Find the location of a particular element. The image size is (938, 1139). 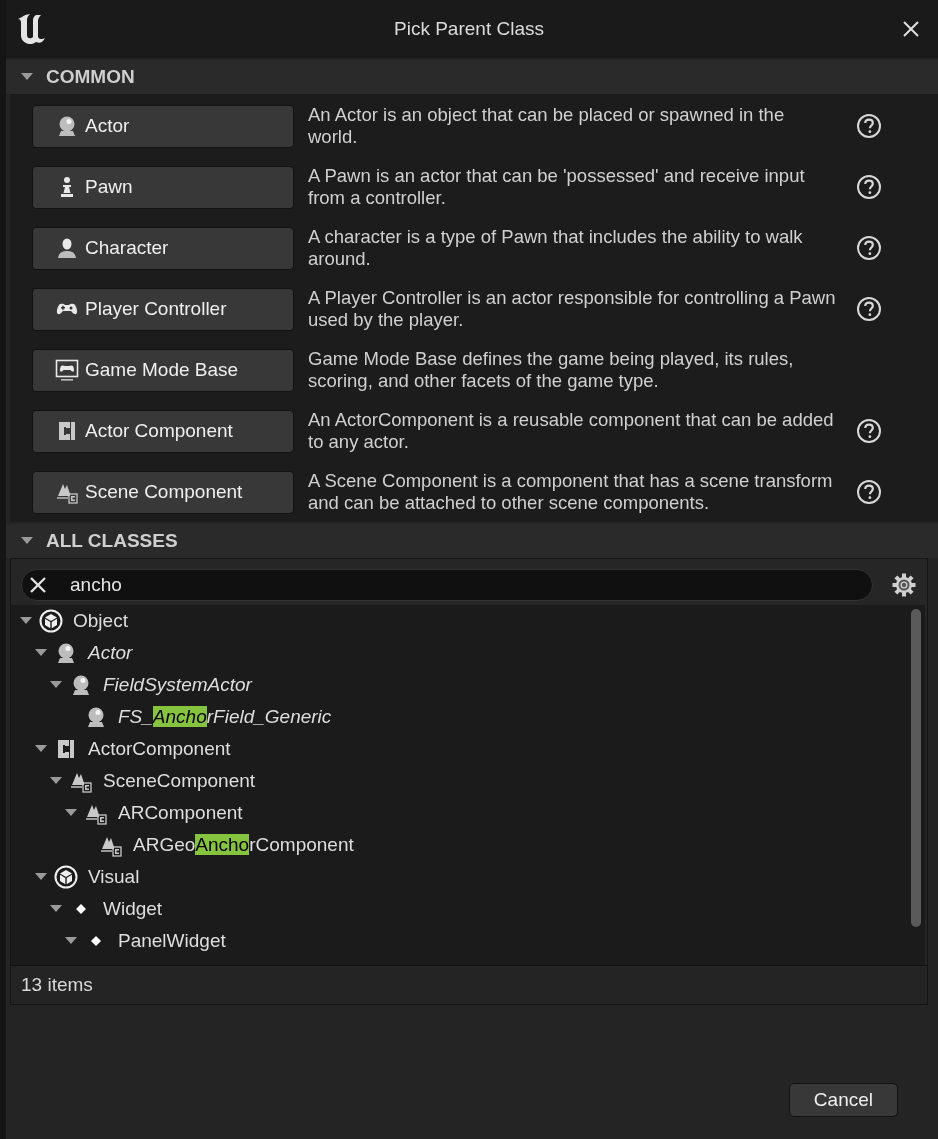

common-section-header: COMMON is located at coordinates (472, 77).